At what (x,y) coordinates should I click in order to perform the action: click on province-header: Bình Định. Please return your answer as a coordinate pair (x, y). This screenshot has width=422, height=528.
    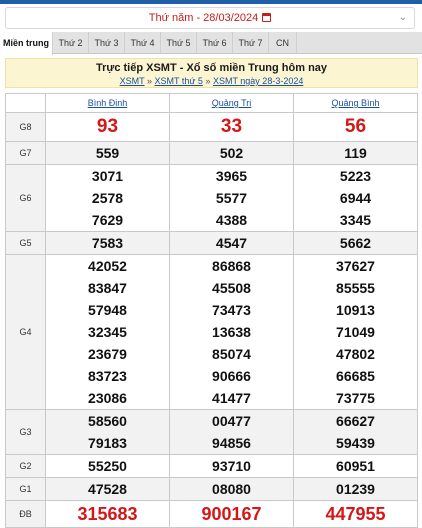
    Looking at the image, I should click on (107, 103).